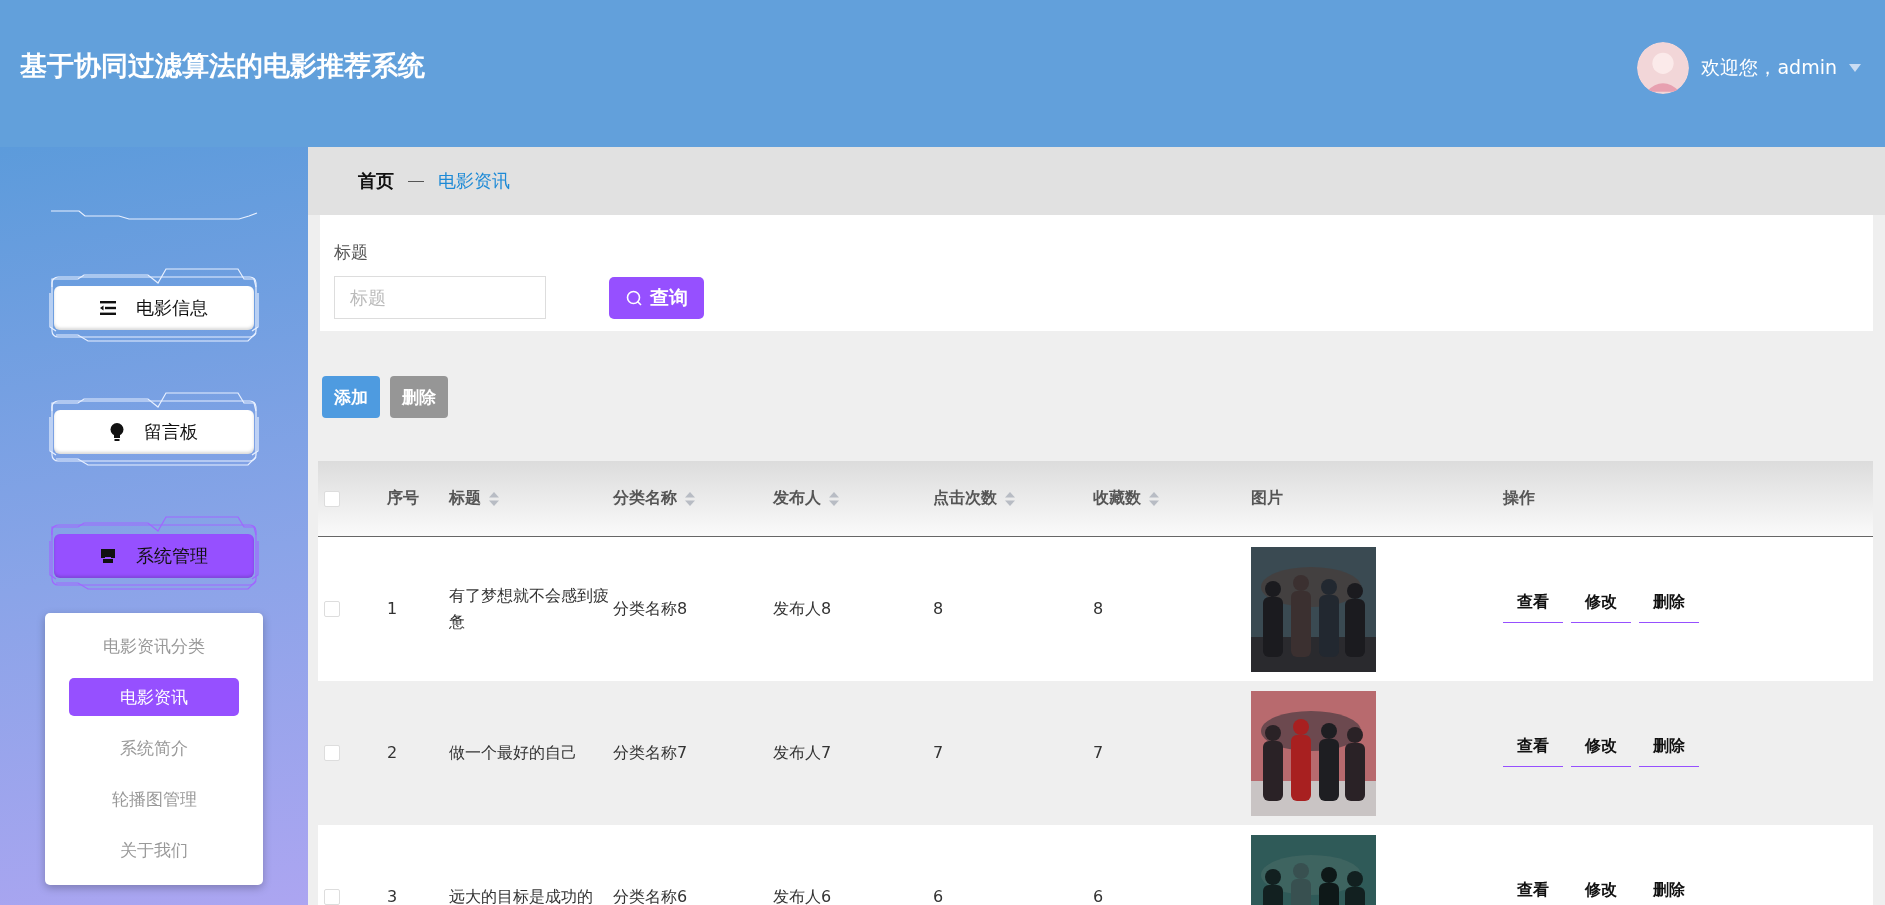 This screenshot has height=905, width=1885. Describe the element at coordinates (392, 608) in the screenshot. I see `table-cell-text: 1` at that location.